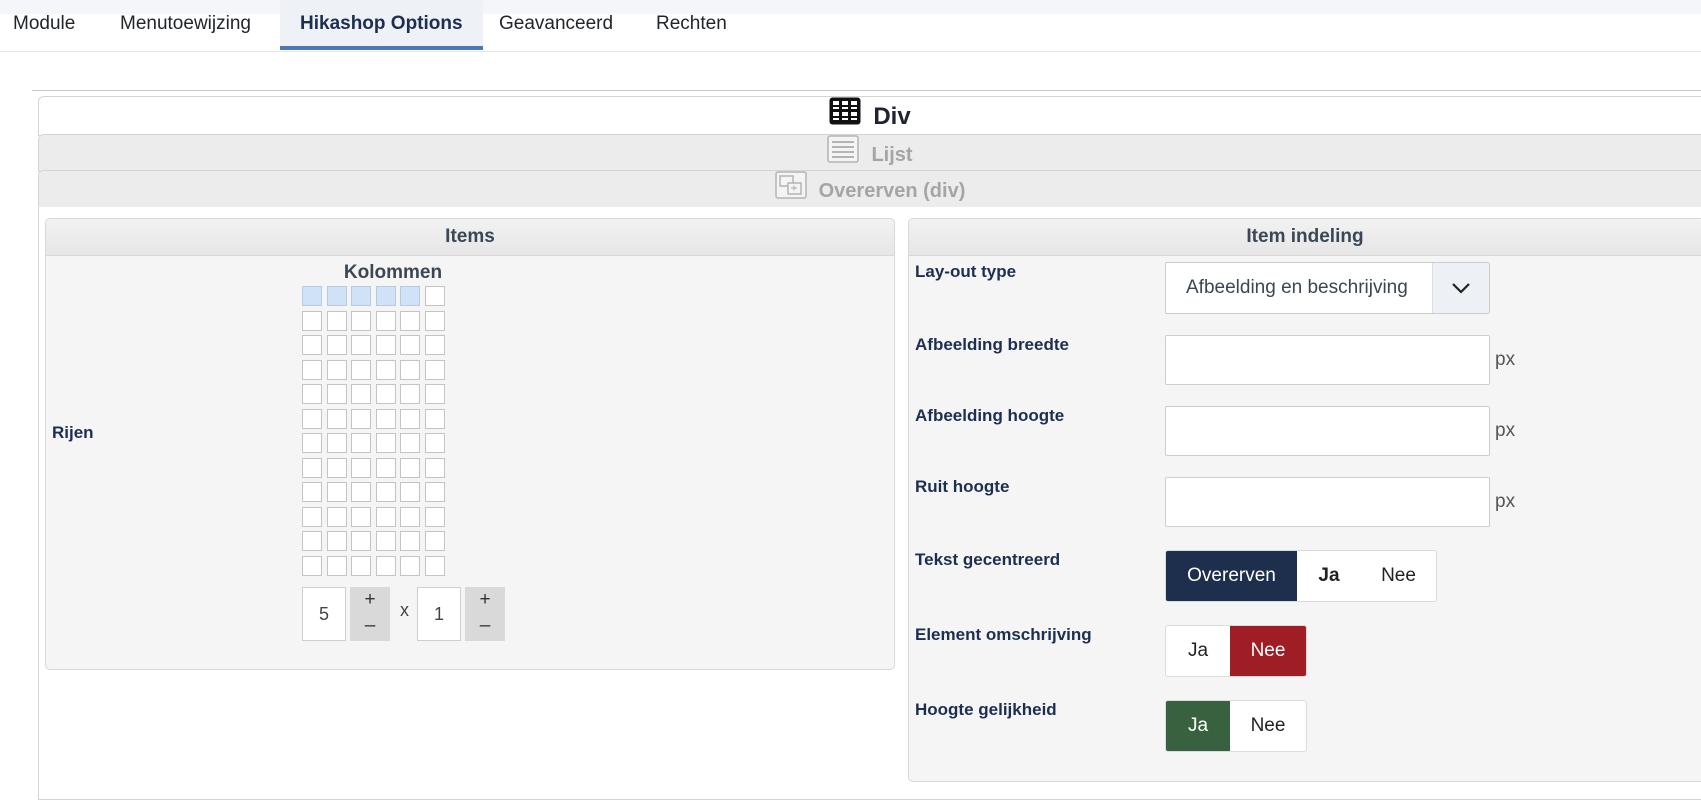  What do you see at coordinates (1327, 431) in the screenshot?
I see `image-height-input` at bounding box center [1327, 431].